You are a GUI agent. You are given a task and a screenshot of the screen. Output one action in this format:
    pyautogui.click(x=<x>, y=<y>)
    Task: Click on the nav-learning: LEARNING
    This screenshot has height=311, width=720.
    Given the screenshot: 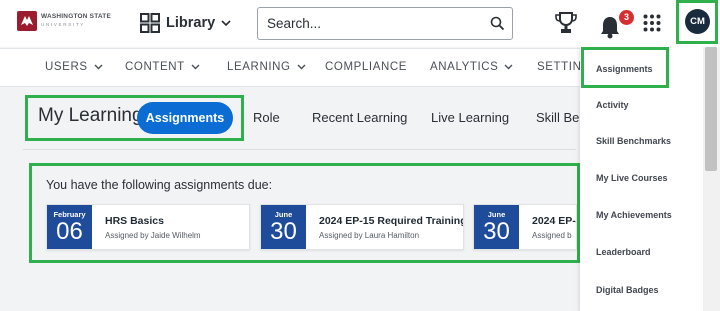 What is the action you would take?
    pyautogui.click(x=266, y=67)
    